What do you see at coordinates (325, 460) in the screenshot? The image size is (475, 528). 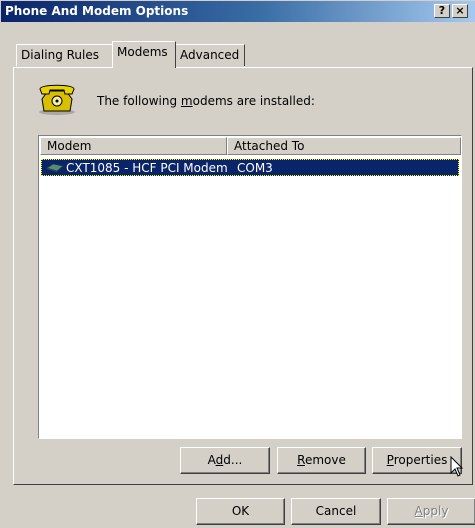 I see `button-text: emove` at bounding box center [325, 460].